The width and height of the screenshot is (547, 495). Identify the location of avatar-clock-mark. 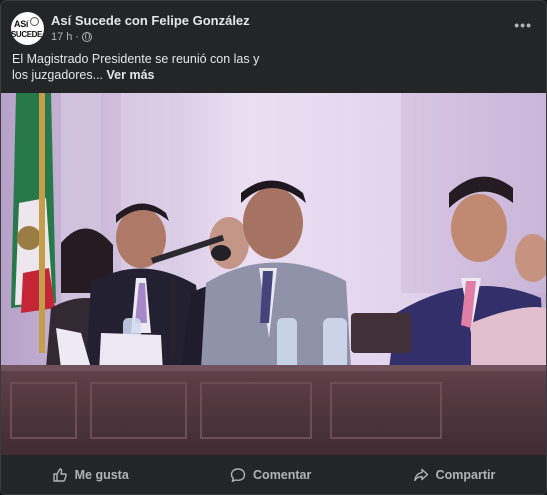
(34, 21).